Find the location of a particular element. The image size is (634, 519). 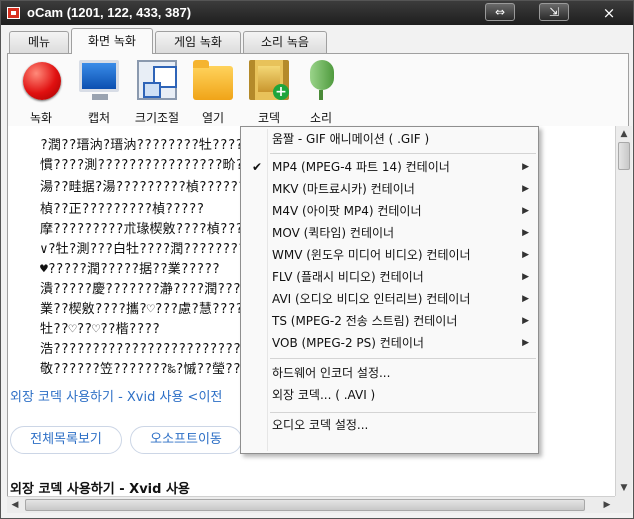

menu-item-mp4: ✔ MP4 (MPEG-4 파트 14) 컨테이너 ▶ is located at coordinates (389, 167).